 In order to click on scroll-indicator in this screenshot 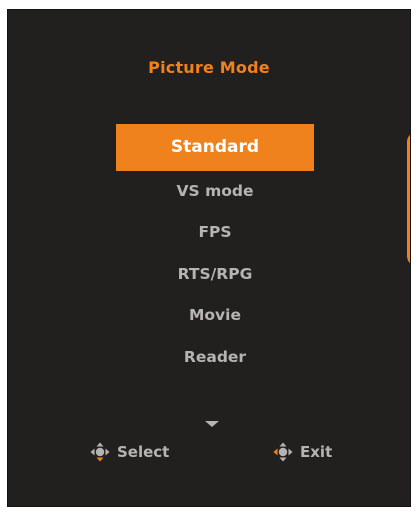, I will do `click(408, 199)`.